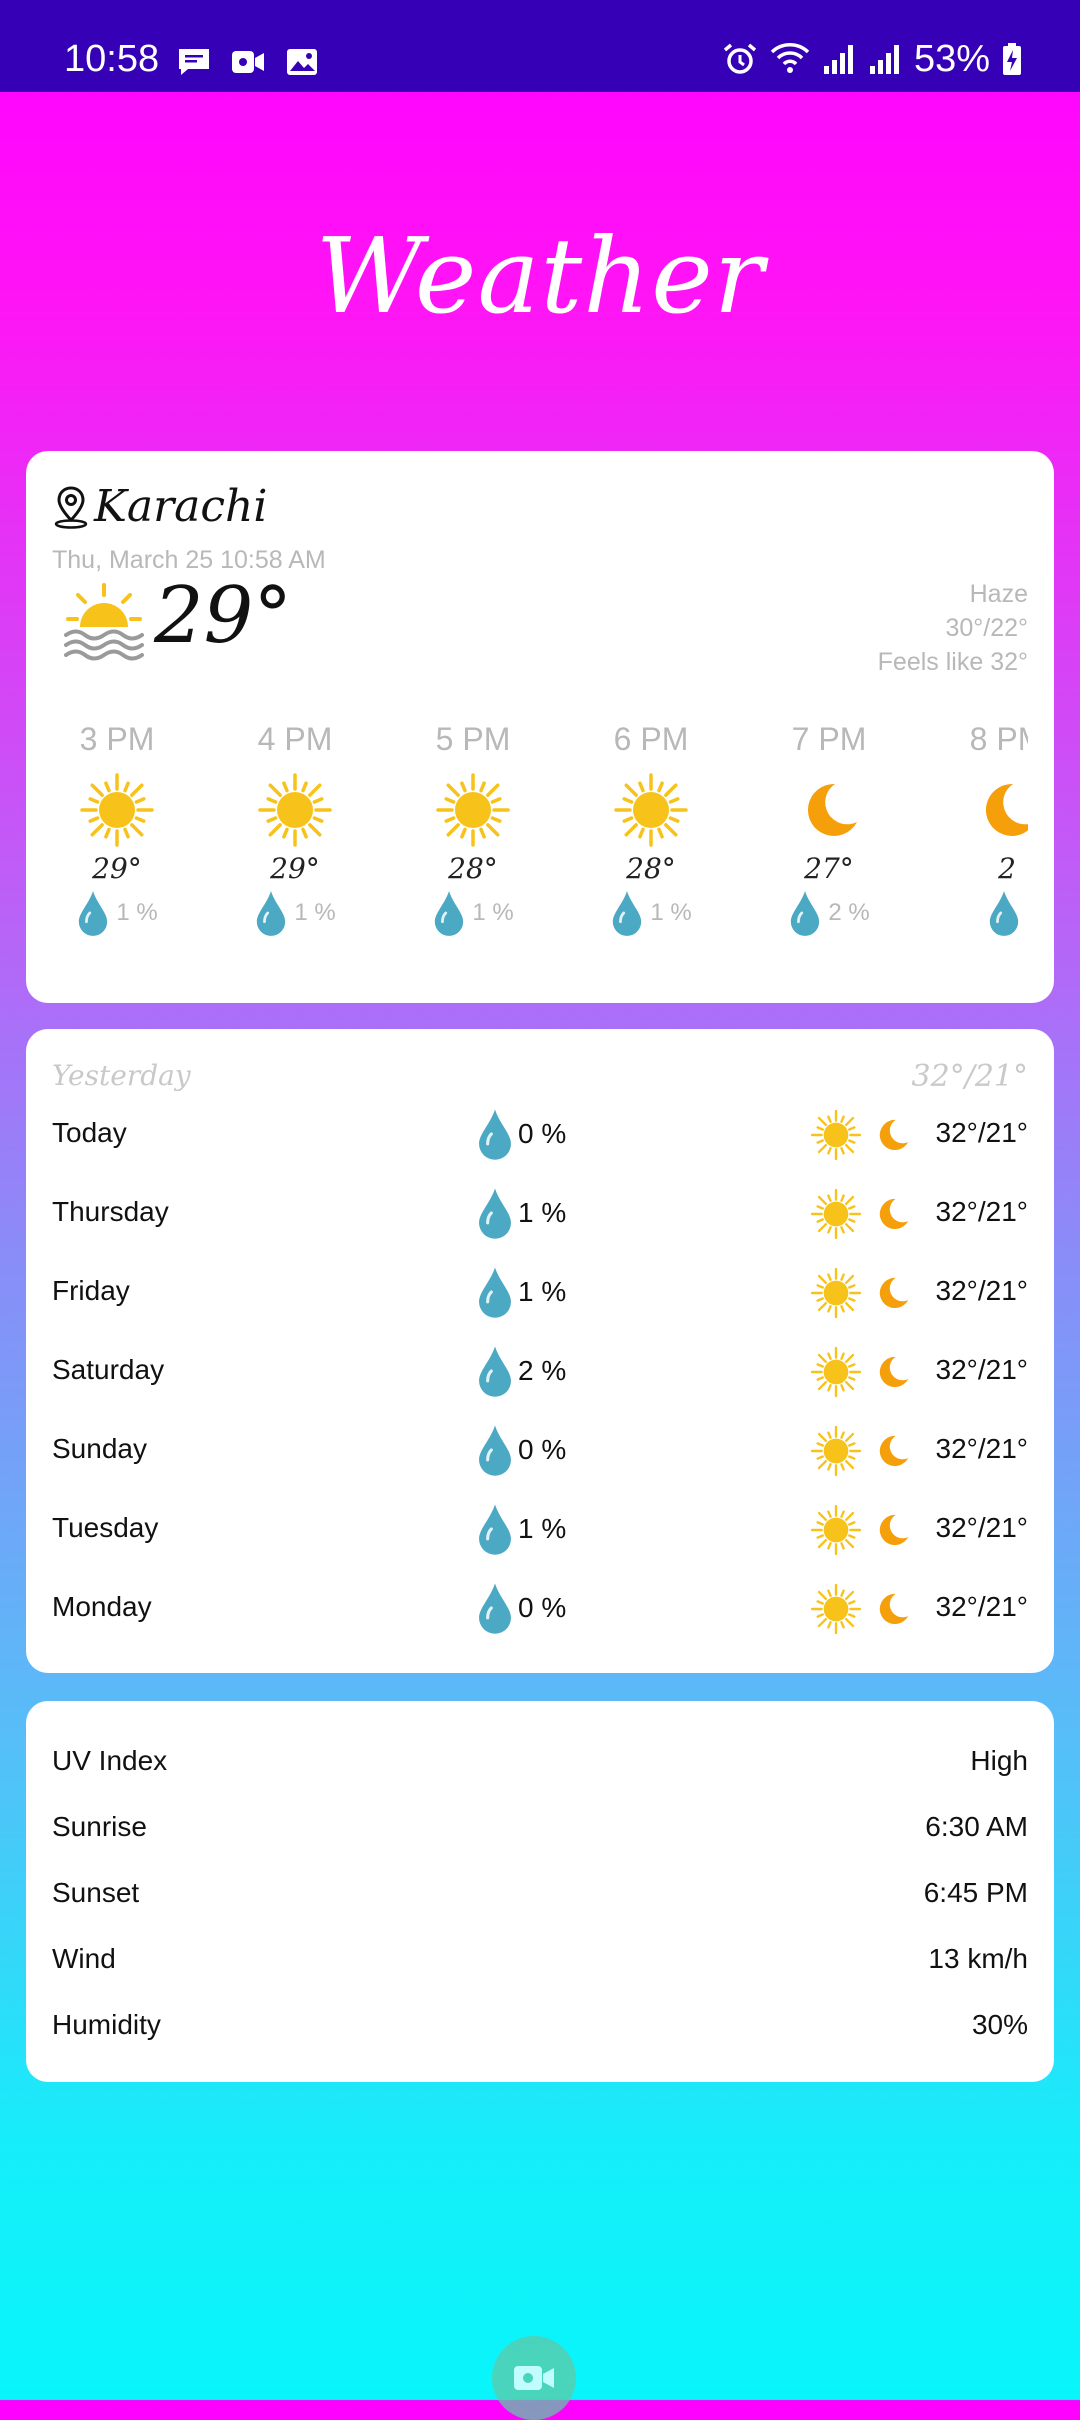 The image size is (1080, 2420). What do you see at coordinates (951, 59) in the screenshot?
I see `battery-percent: 53%` at bounding box center [951, 59].